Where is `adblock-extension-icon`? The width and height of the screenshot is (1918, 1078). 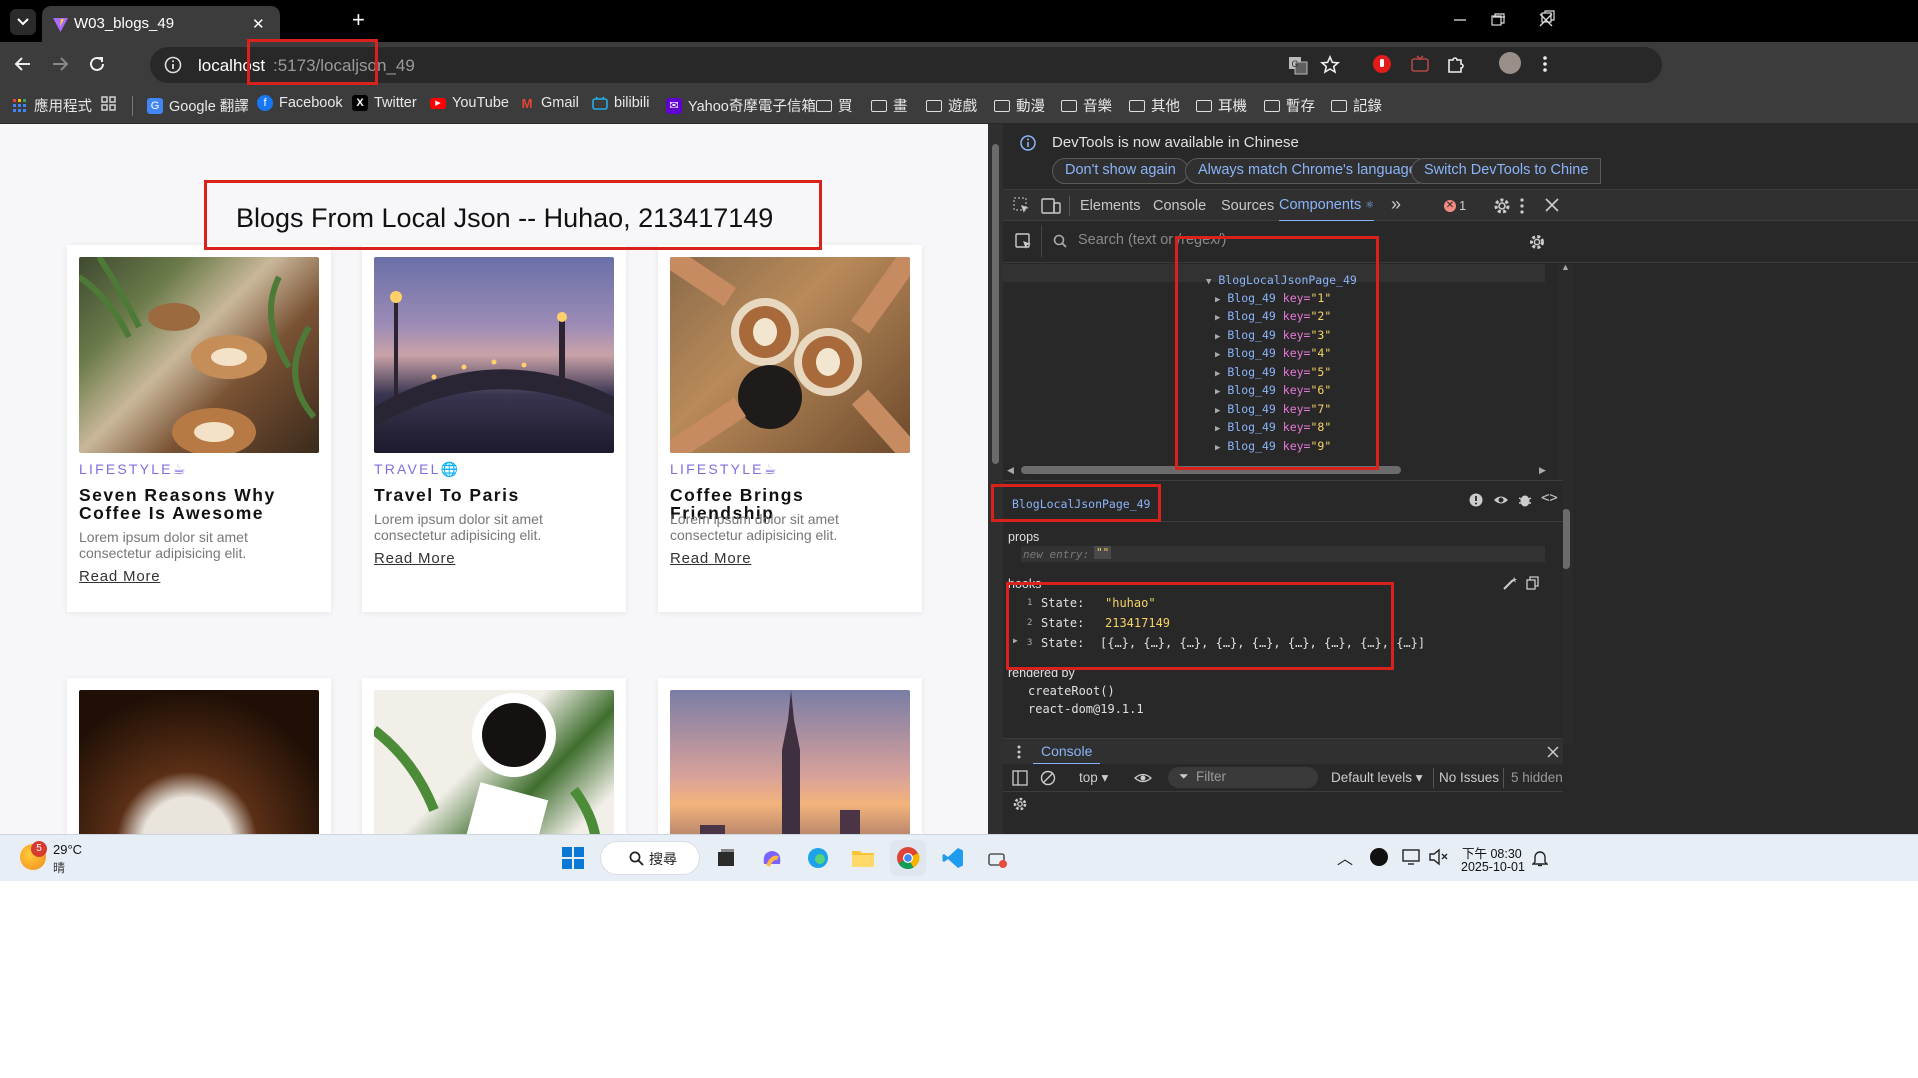 adblock-extension-icon is located at coordinates (1382, 64).